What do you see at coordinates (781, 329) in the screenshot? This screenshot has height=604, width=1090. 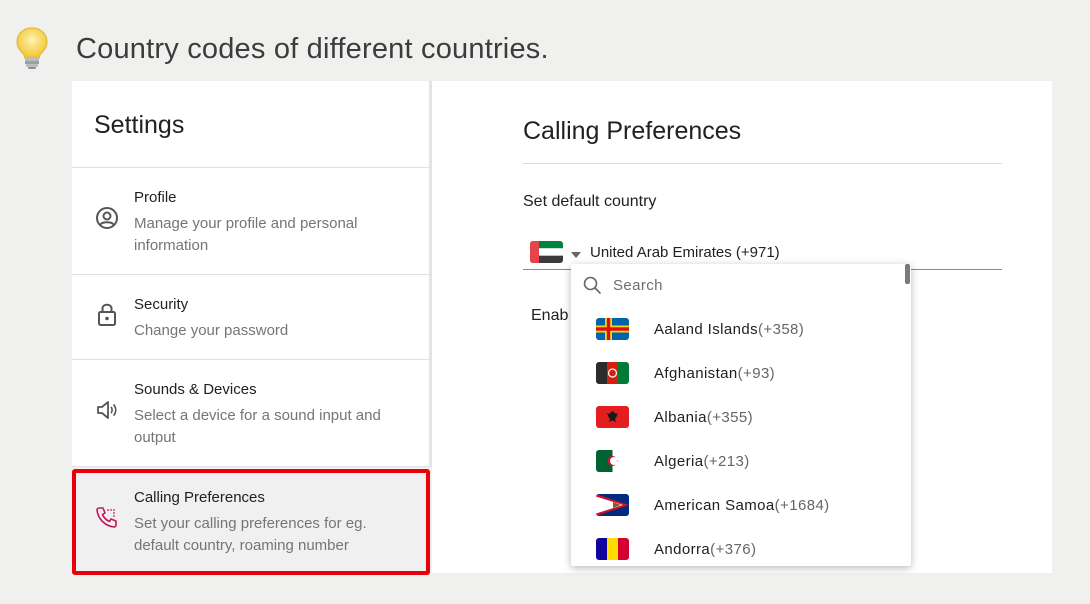 I see `option-code: (+358)` at bounding box center [781, 329].